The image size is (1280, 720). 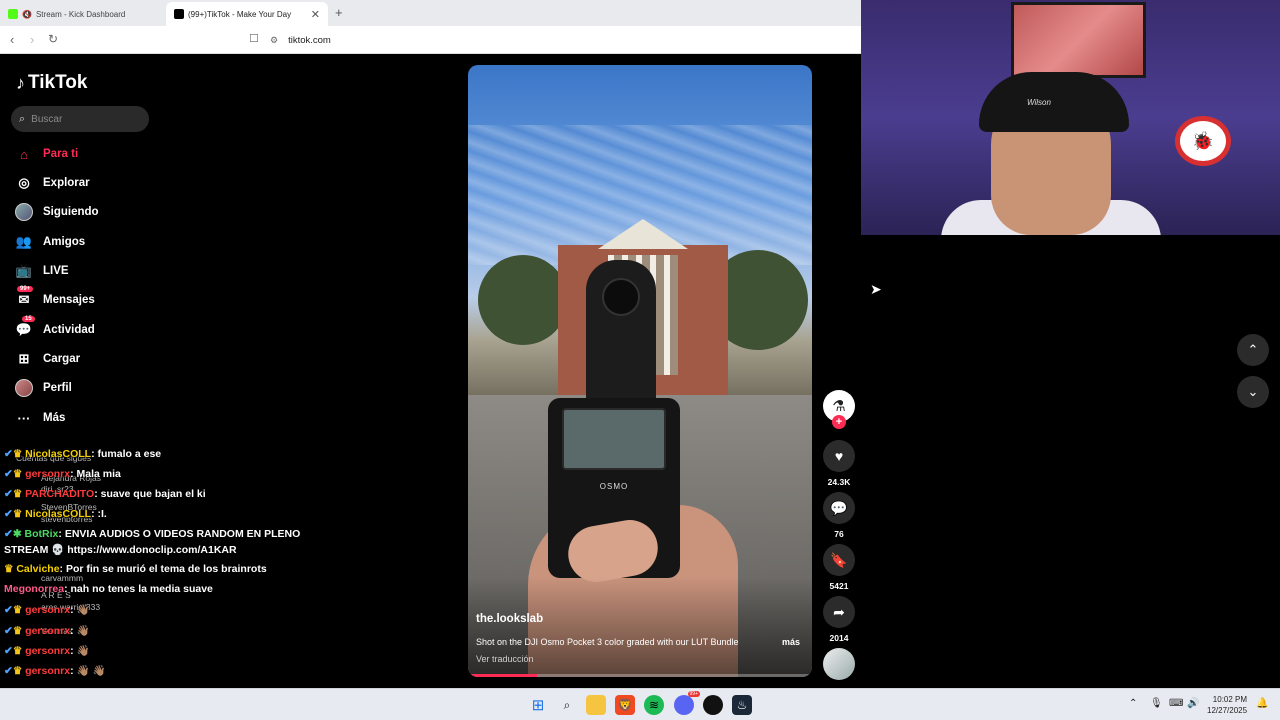 What do you see at coordinates (596, 705) in the screenshot?
I see `file-explorer-icon` at bounding box center [596, 705].